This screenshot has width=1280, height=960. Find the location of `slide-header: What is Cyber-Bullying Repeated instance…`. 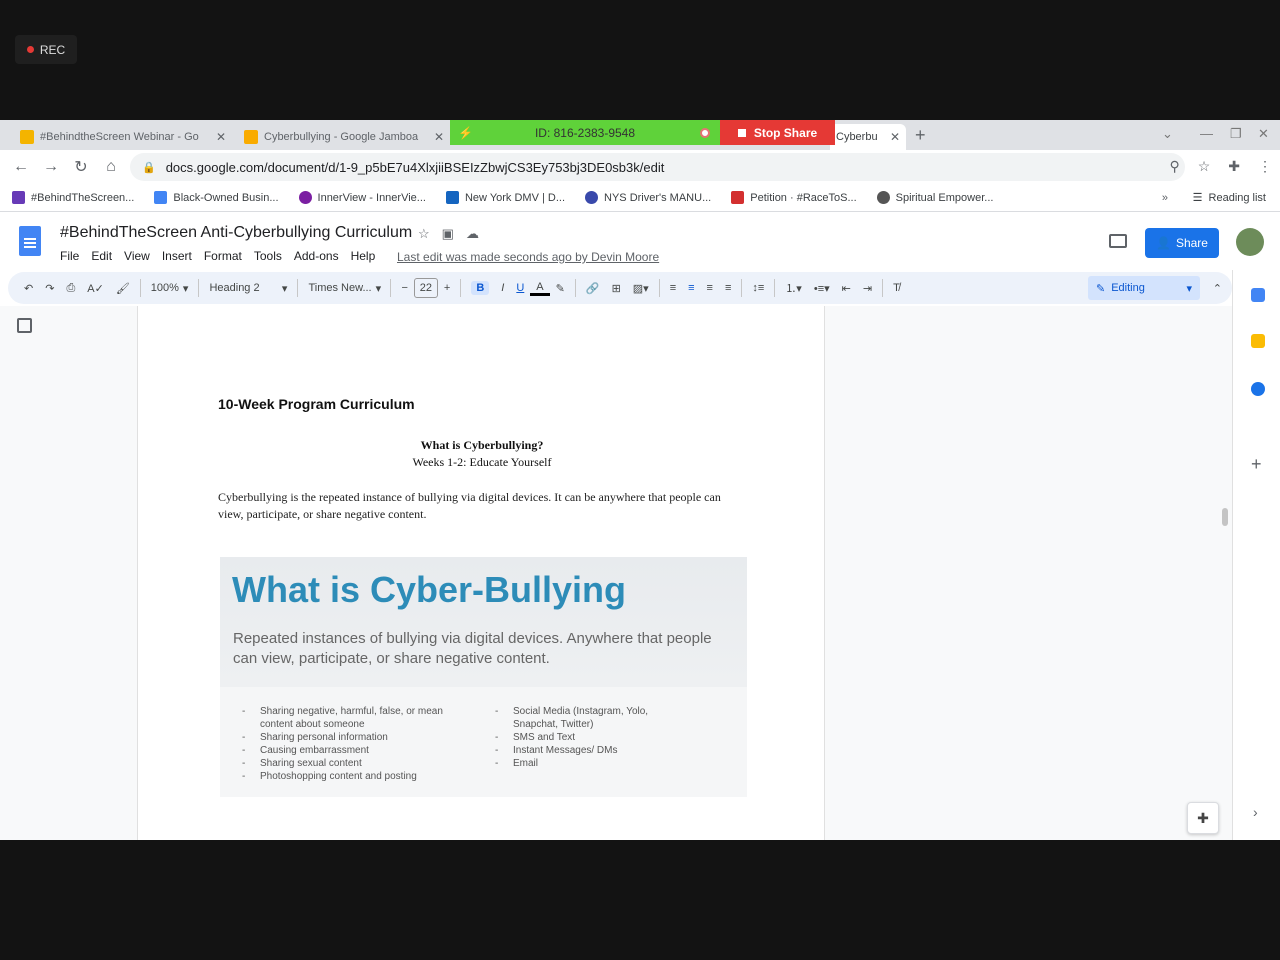

slide-header: What is Cyber-Bullying Repeated instance… is located at coordinates (483, 622).